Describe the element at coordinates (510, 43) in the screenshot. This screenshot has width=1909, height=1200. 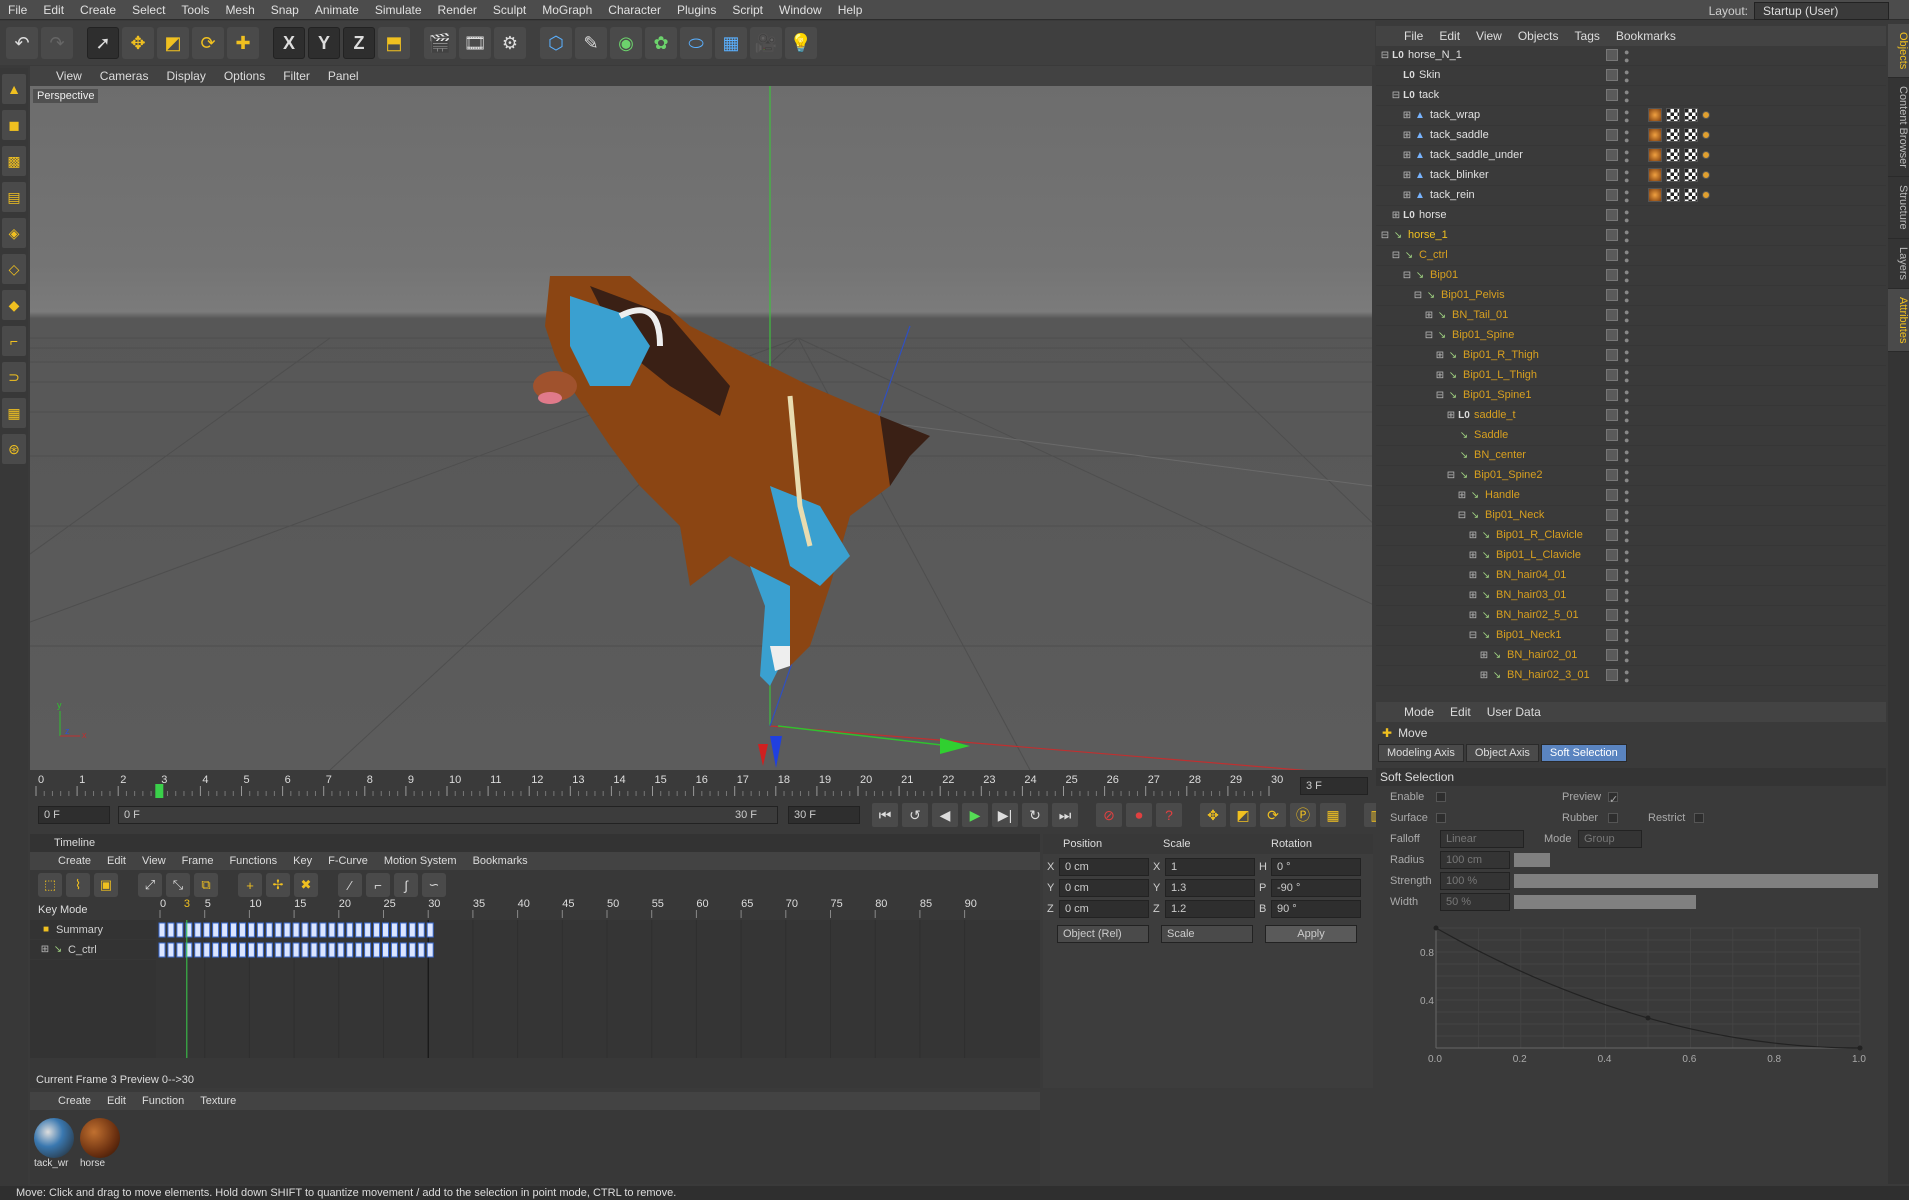
I see `render-settings-icon: ⚙` at that location.